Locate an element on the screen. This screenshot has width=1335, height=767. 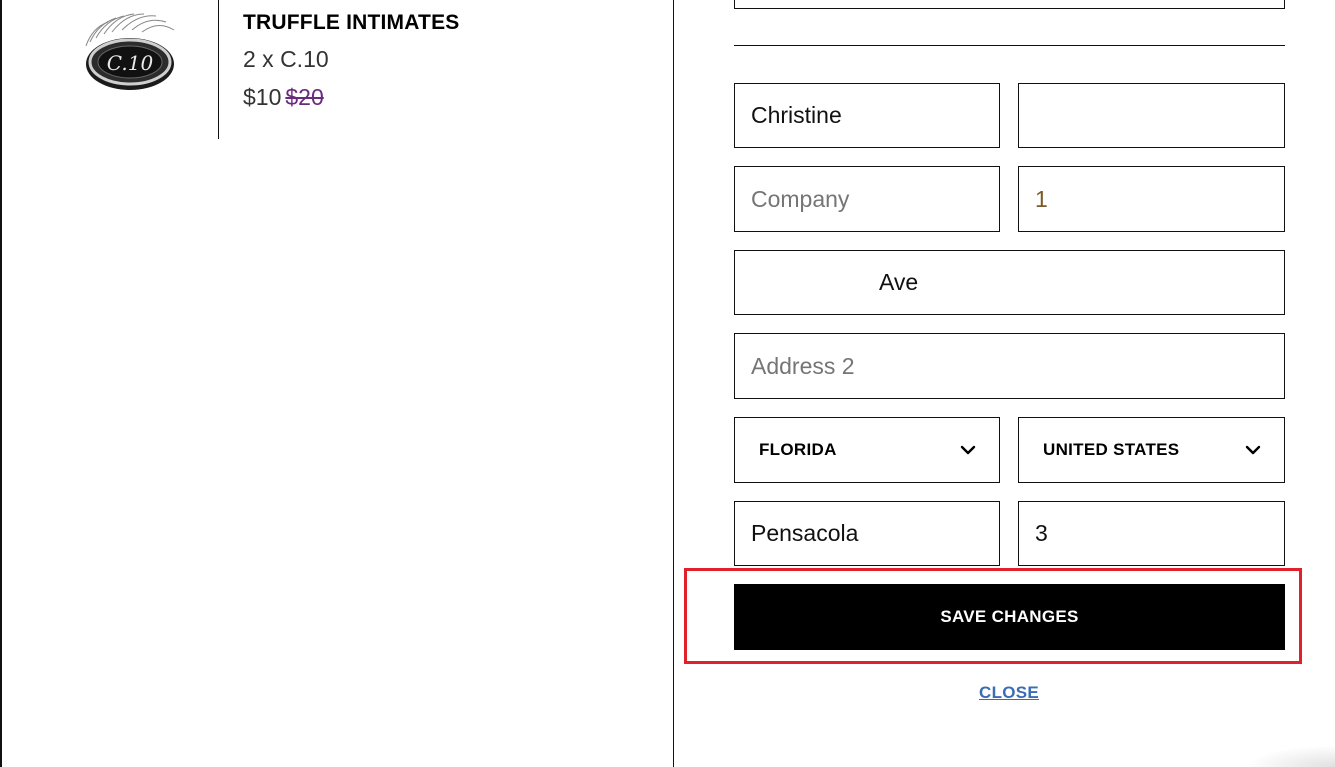
country-select-value: UNITED STATES is located at coordinates (1111, 449).